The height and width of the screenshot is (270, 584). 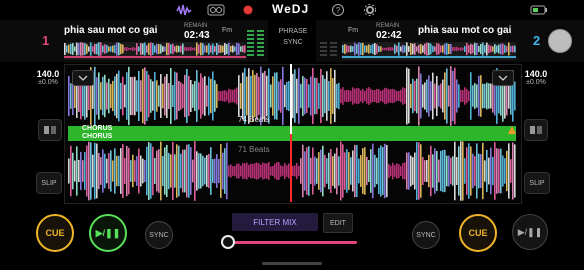 What do you see at coordinates (49, 183) in the screenshot?
I see `deck1-slip-button: SLIP` at bounding box center [49, 183].